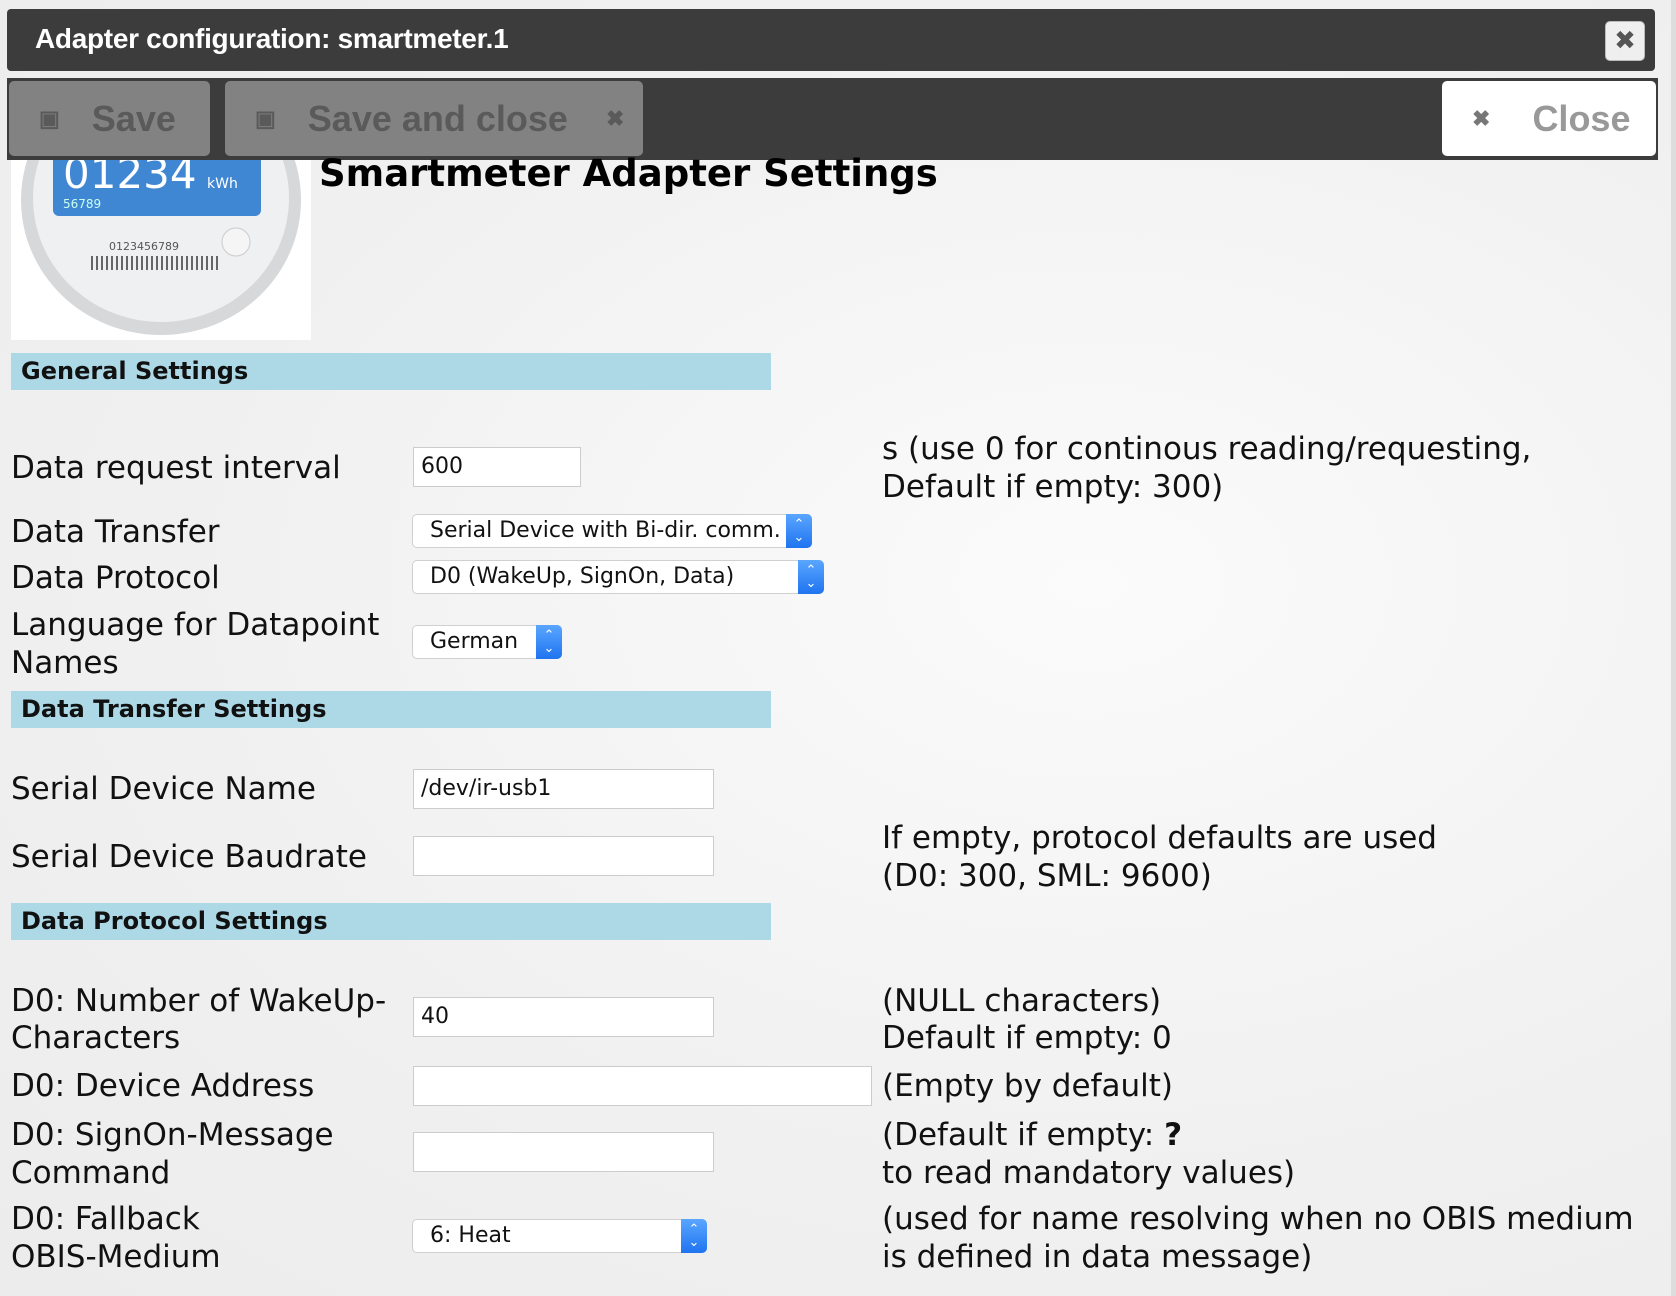 The image size is (1676, 1296). I want to click on svg-text: 01234, so click(130, 179).